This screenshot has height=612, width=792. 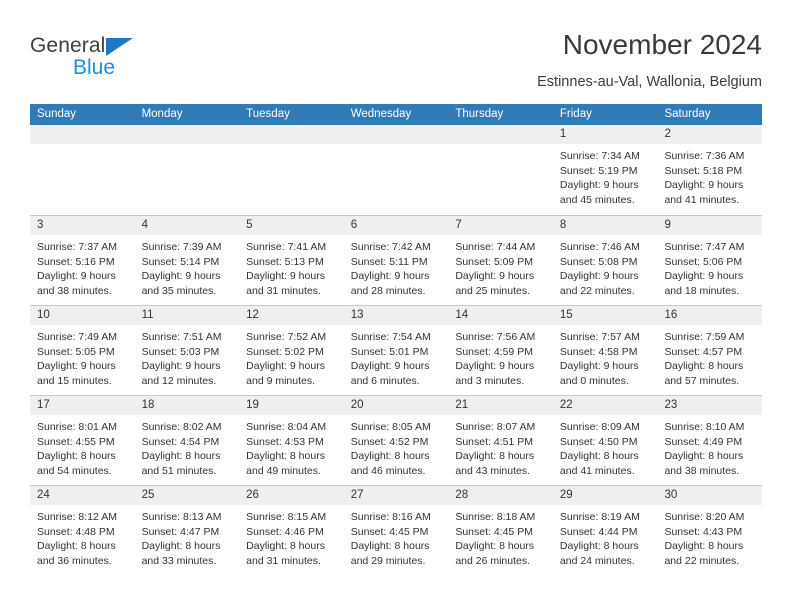 I want to click on day-detail-line: Sunrise: 7:37 AM, so click(x=77, y=247).